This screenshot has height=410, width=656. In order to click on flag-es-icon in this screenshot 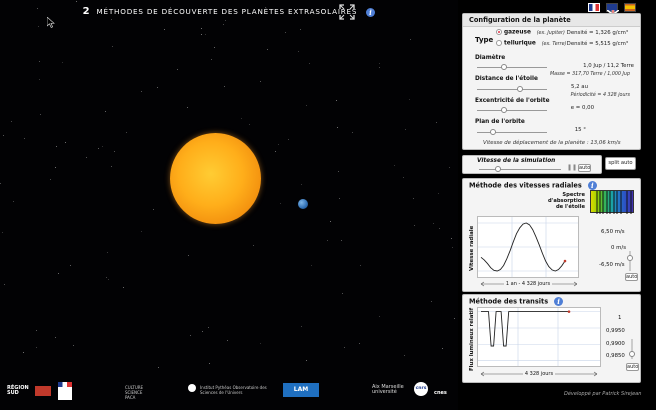, I will do `click(630, 7)`.